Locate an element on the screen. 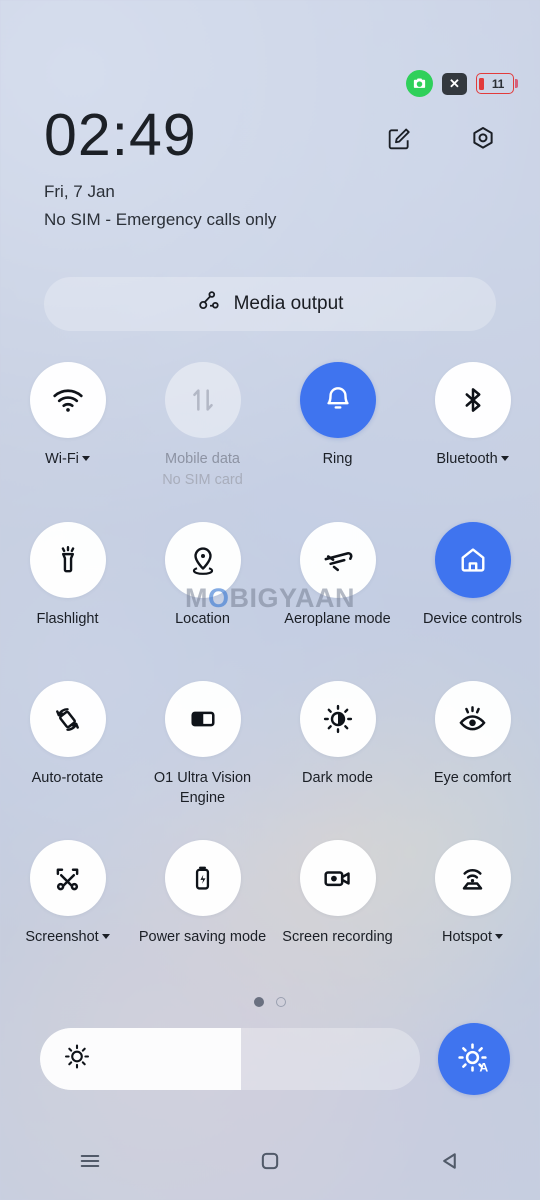 This screenshot has height=1200, width=540. vision-engine-icon is located at coordinates (202, 719).